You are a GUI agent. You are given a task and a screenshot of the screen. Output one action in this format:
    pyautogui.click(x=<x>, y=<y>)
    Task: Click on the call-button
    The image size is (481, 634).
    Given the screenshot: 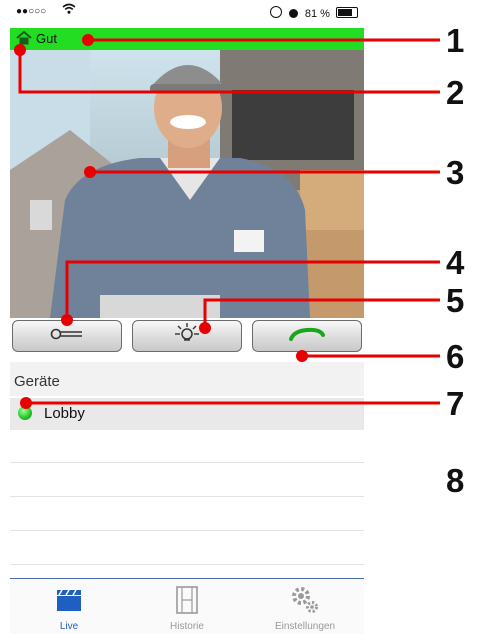 What is the action you would take?
    pyautogui.click(x=307, y=336)
    